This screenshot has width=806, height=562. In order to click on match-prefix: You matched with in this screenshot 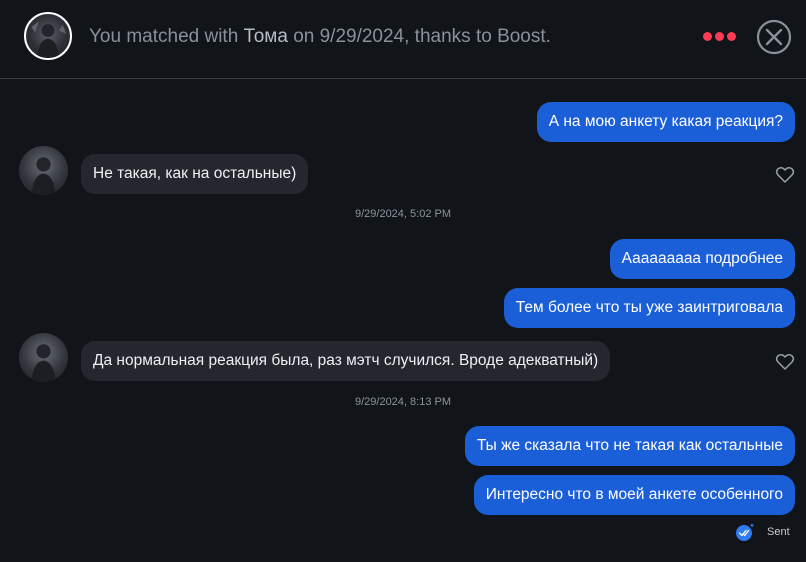, I will do `click(164, 36)`.